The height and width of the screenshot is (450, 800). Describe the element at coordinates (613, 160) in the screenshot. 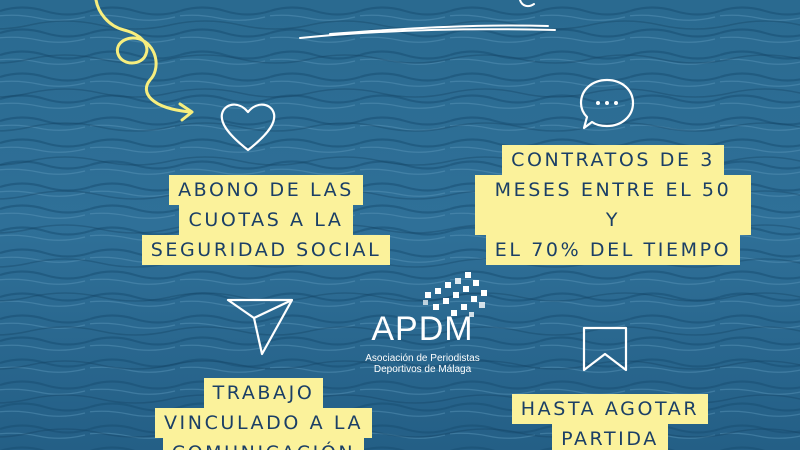

I see `benefit-line: CONTRATOS DE 3` at that location.